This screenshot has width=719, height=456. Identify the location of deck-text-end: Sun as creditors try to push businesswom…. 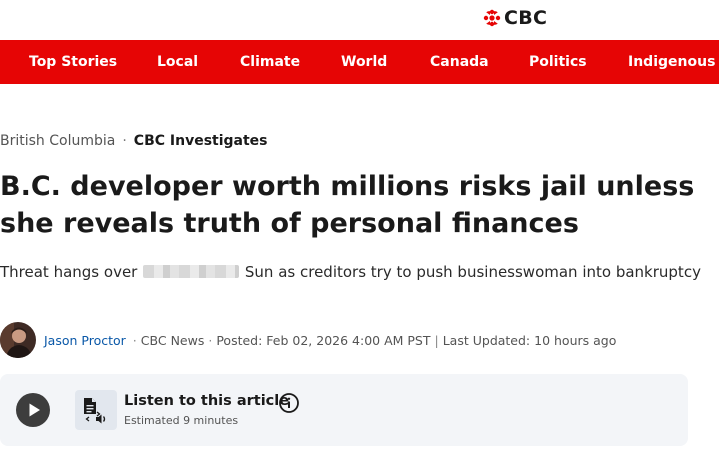
(472, 272).